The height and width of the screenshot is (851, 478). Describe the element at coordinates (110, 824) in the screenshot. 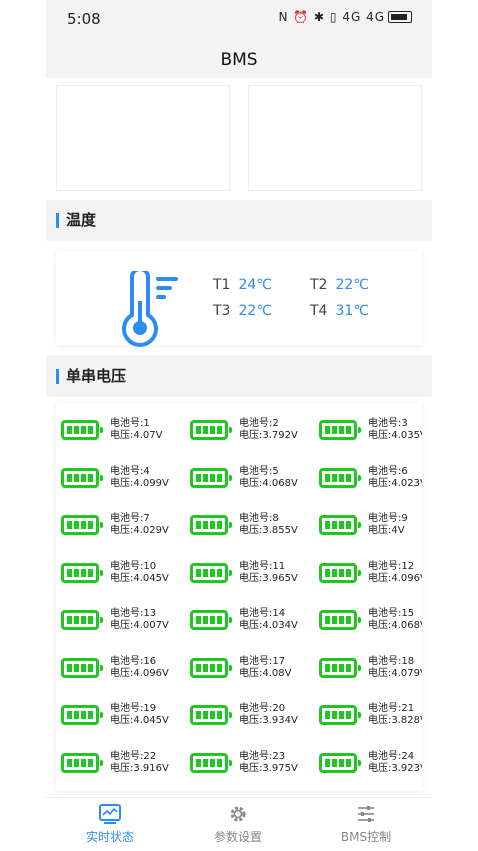

I see `tab-realtime-status: 实时状态` at that location.